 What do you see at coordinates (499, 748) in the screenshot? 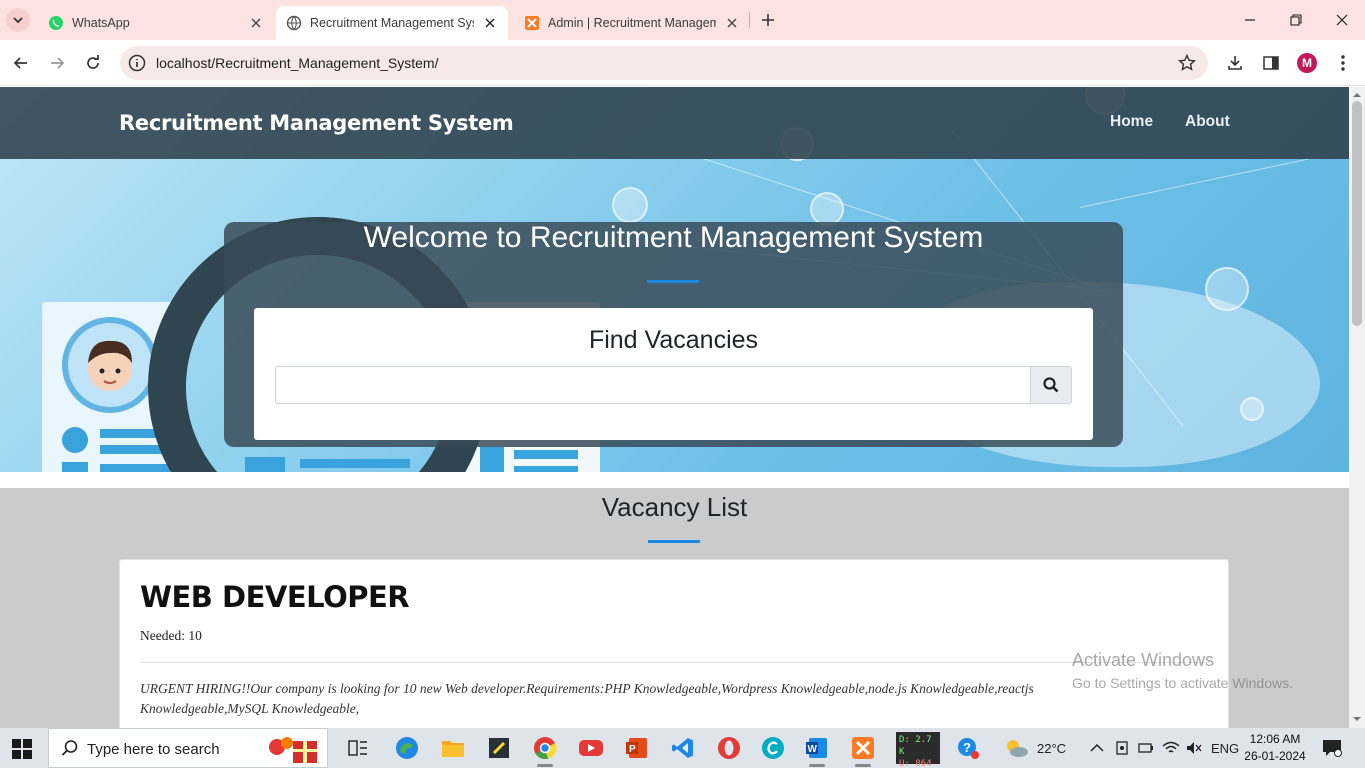
I see `taskbar-sticky-notes` at bounding box center [499, 748].